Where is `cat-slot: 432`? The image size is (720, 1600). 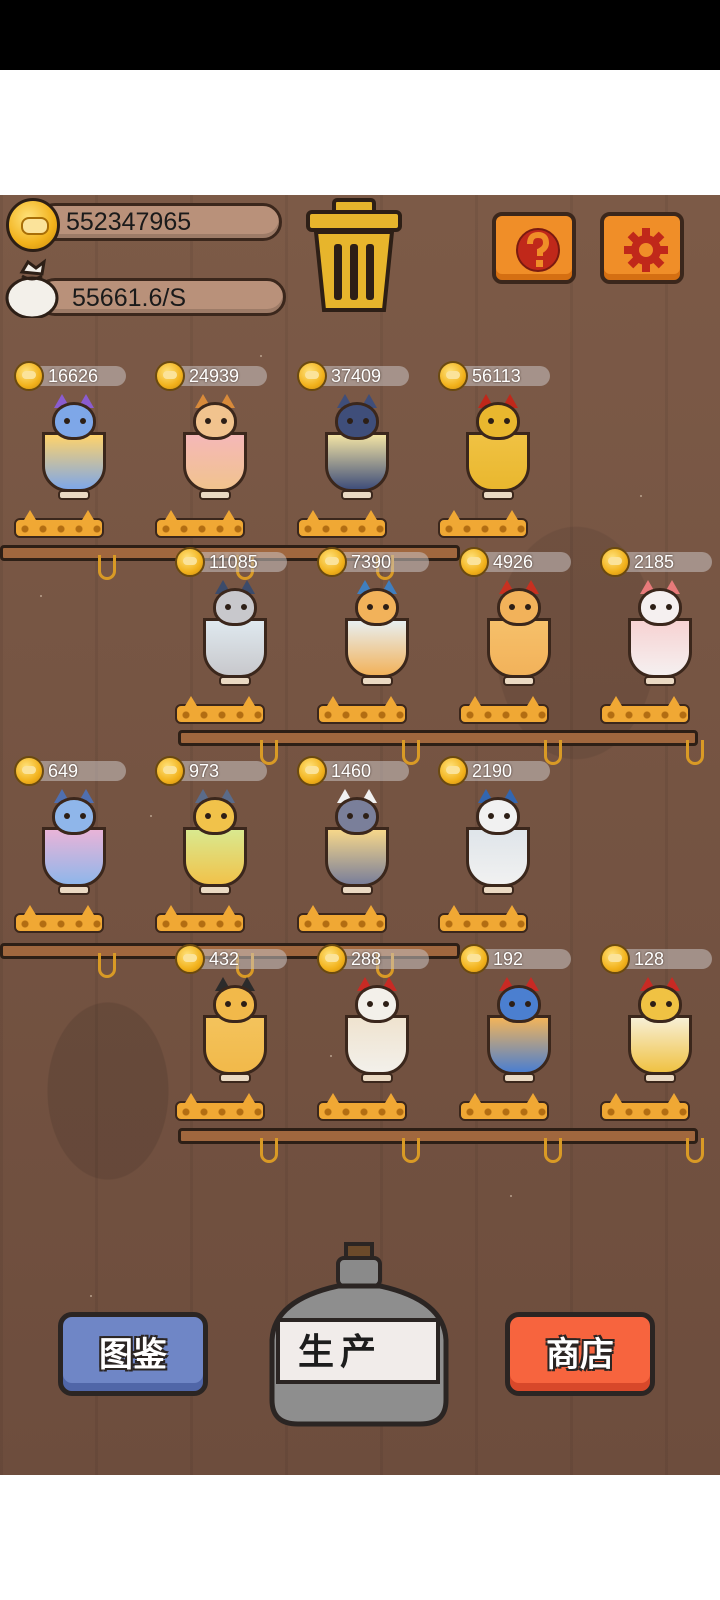
cat-slot: 432 is located at coordinates (235, 1034).